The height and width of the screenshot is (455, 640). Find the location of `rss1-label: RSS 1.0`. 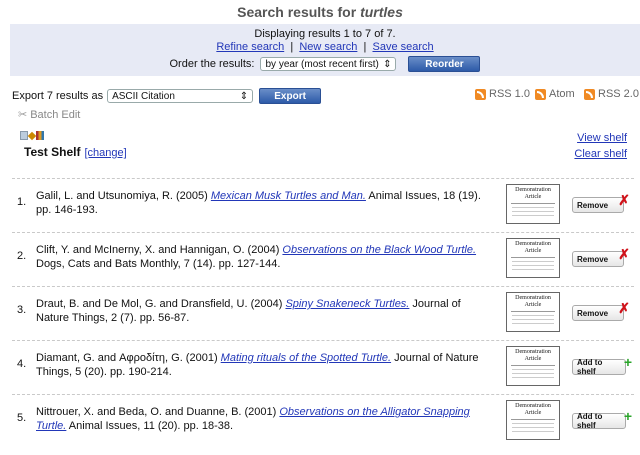

rss1-label: RSS 1.0 is located at coordinates (509, 94).